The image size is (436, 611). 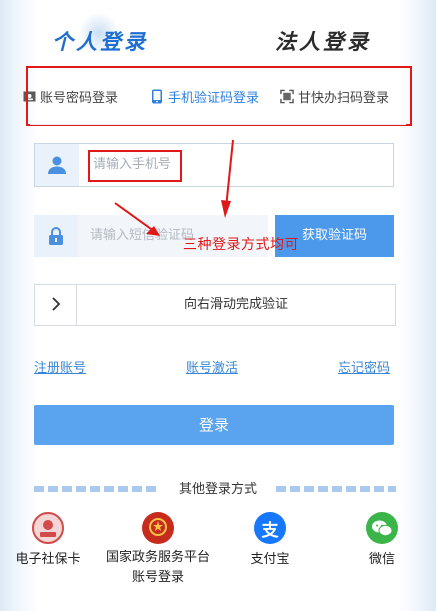 What do you see at coordinates (48, 559) in the screenshot?
I see `alt-login-label: 电子社保卡` at bounding box center [48, 559].